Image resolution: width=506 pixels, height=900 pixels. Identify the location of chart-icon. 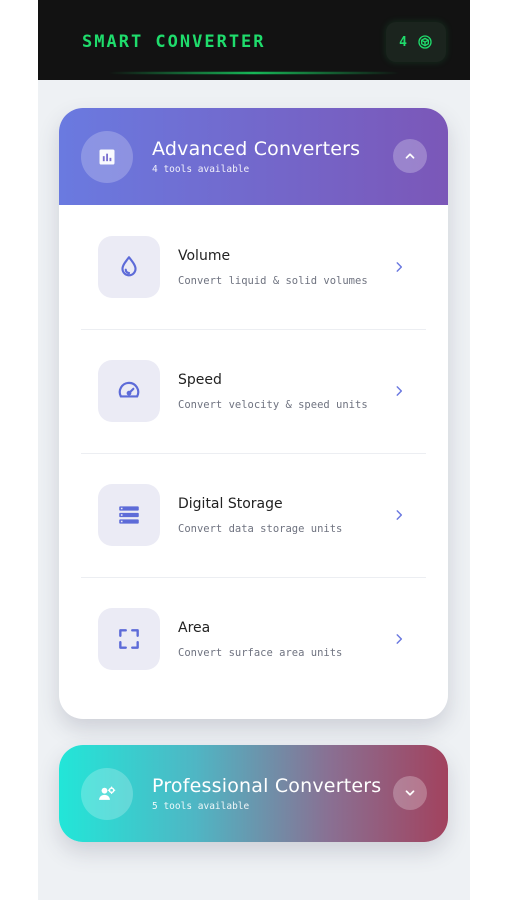
(107, 156).